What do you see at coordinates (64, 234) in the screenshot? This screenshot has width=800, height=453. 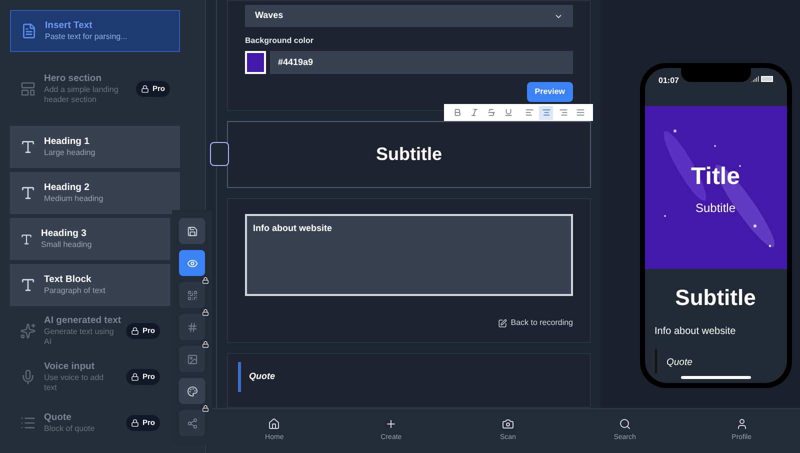 I see `block-title: Heading 3` at bounding box center [64, 234].